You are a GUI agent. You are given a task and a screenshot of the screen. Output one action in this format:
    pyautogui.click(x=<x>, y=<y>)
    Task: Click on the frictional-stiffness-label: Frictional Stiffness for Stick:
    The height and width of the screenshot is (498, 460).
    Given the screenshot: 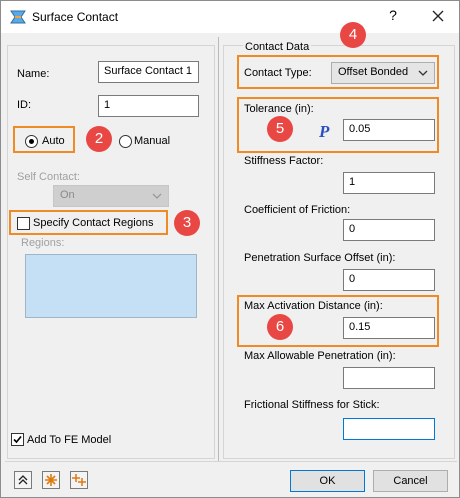 What is the action you would take?
    pyautogui.click(x=312, y=405)
    